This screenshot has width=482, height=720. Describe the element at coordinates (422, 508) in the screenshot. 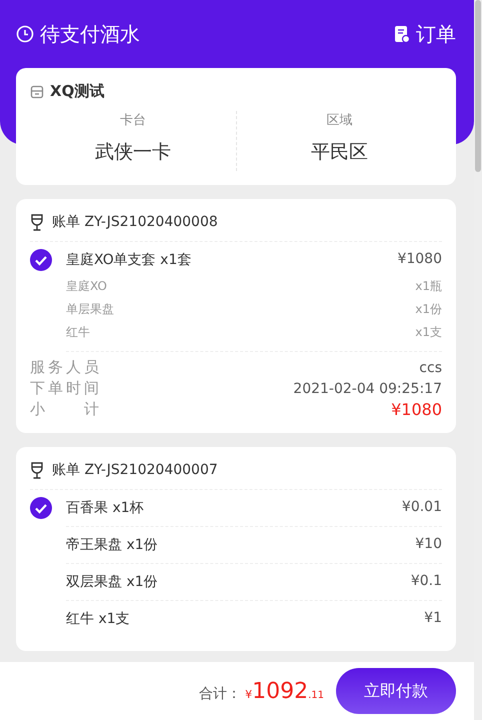

I see `item-price: ¥0.01` at that location.